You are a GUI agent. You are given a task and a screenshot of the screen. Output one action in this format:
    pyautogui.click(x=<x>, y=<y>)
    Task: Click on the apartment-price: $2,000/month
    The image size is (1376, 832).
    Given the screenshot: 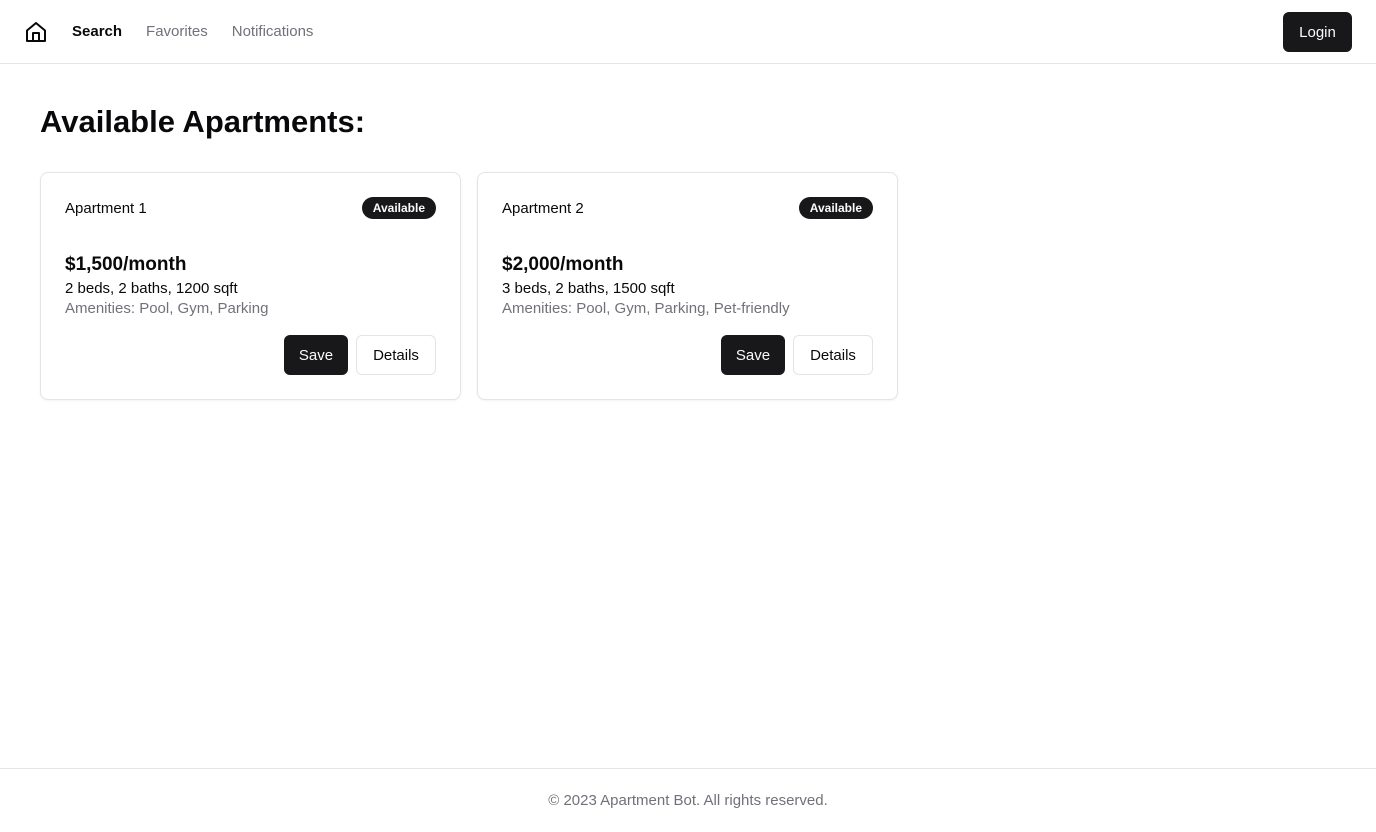 What is the action you would take?
    pyautogui.click(x=563, y=264)
    